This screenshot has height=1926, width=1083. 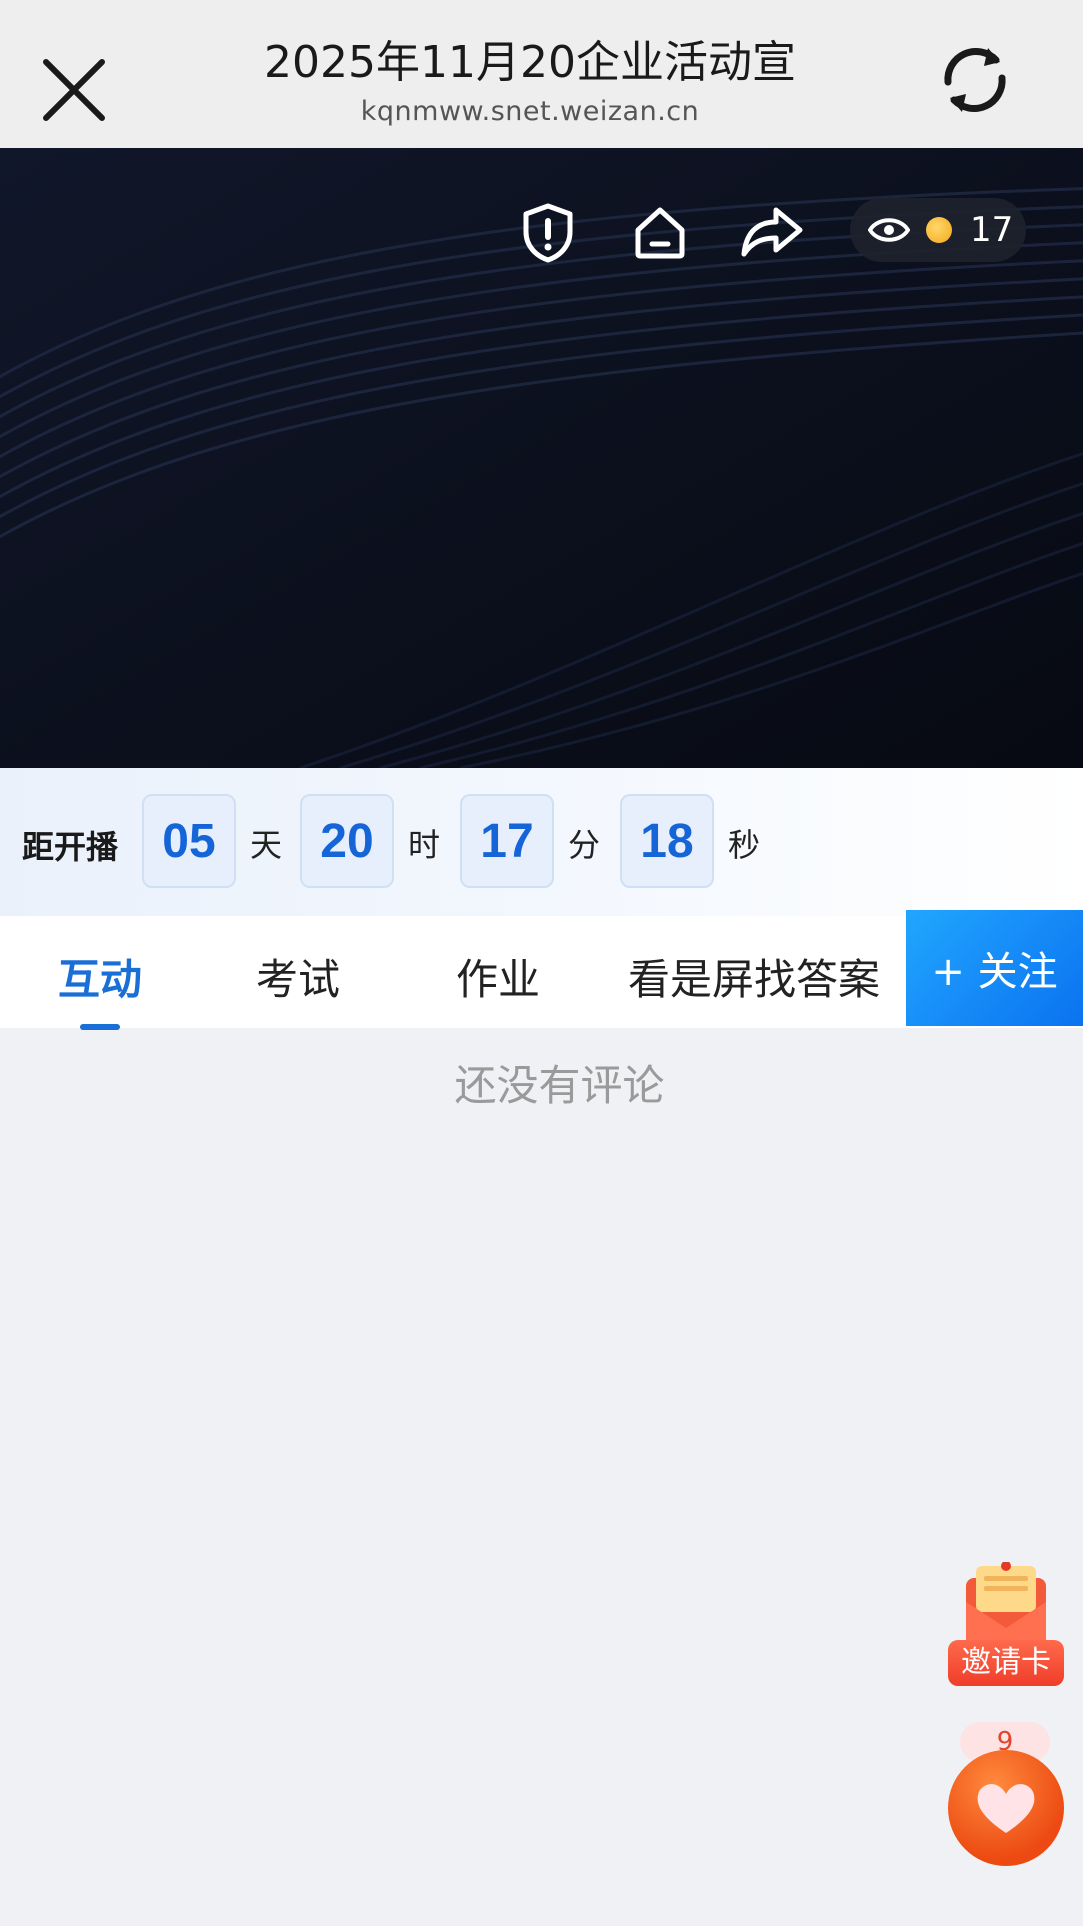 I want to click on like-button, so click(x=1006, y=1808).